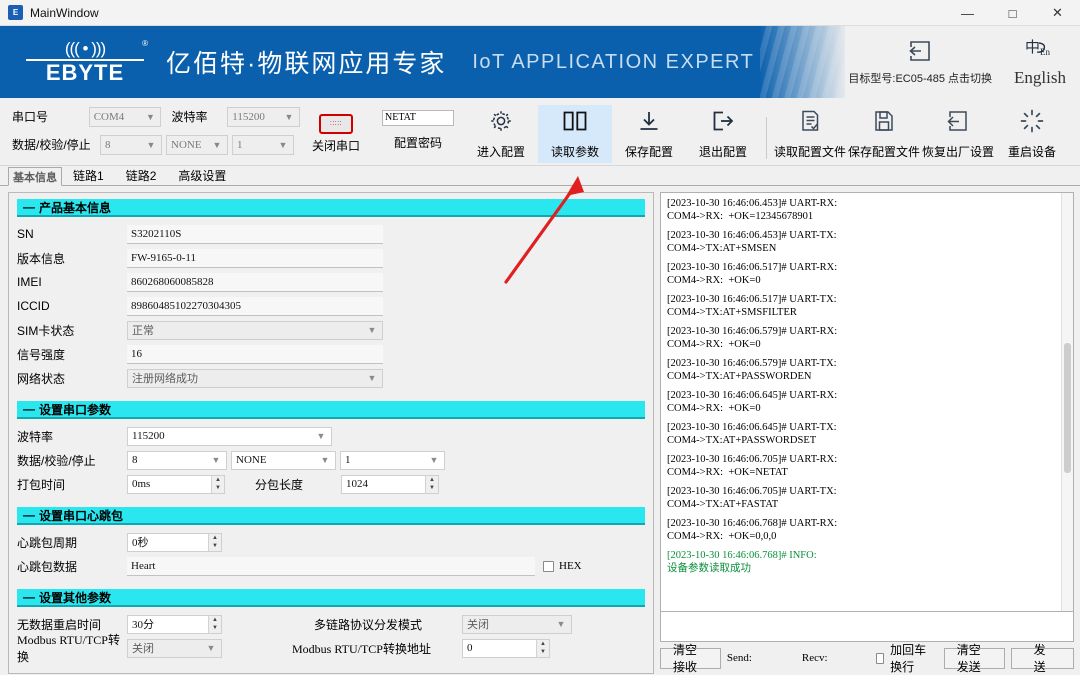 This screenshot has height=675, width=1080. What do you see at coordinates (974, 658) in the screenshot?
I see `clear-send-button: 清空发送` at bounding box center [974, 658].